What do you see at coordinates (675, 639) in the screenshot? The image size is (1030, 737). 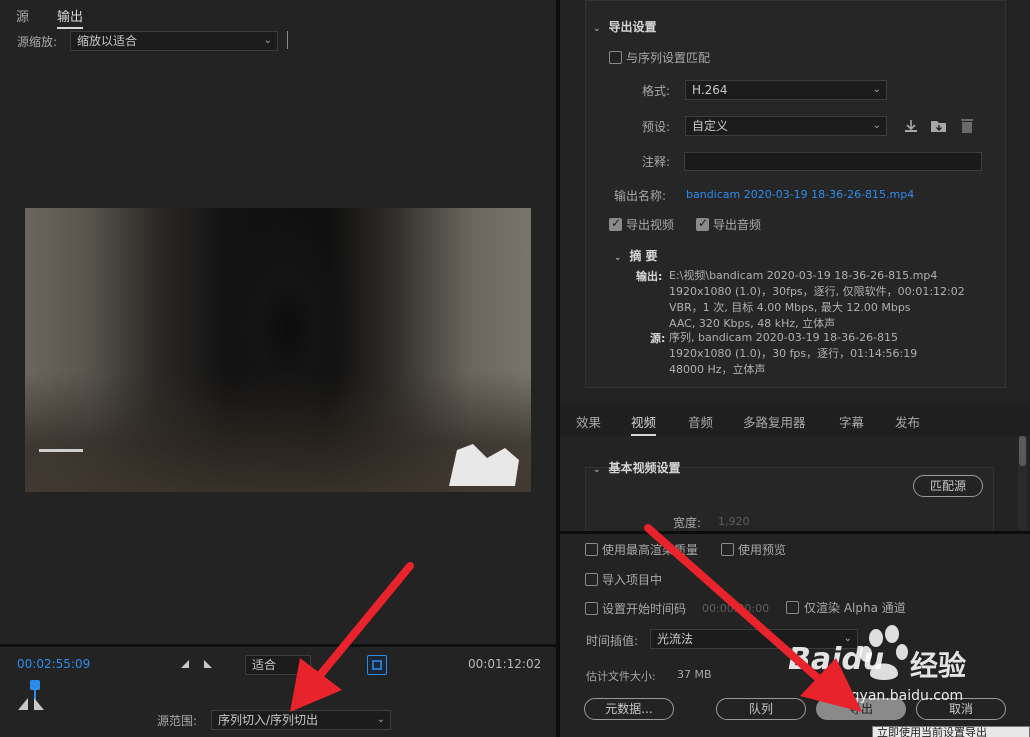 I see `time-interpolation-value: 光流法` at bounding box center [675, 639].